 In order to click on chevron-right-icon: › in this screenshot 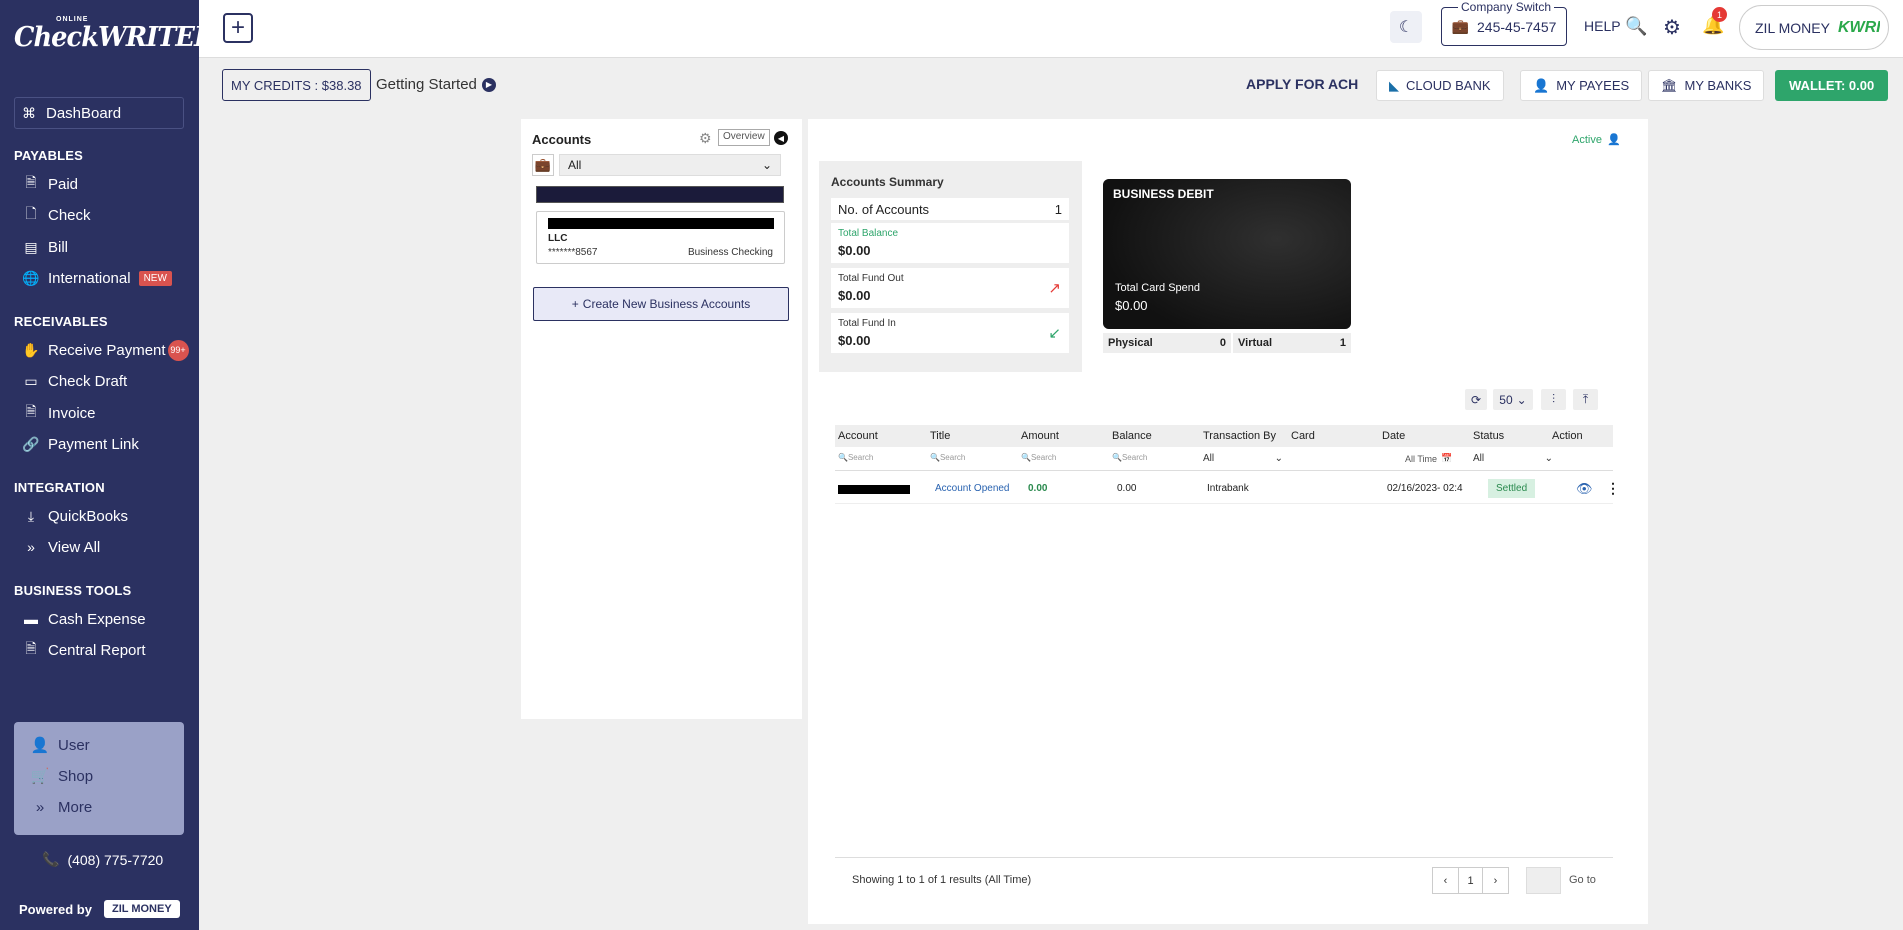, I will do `click(1495, 880)`.